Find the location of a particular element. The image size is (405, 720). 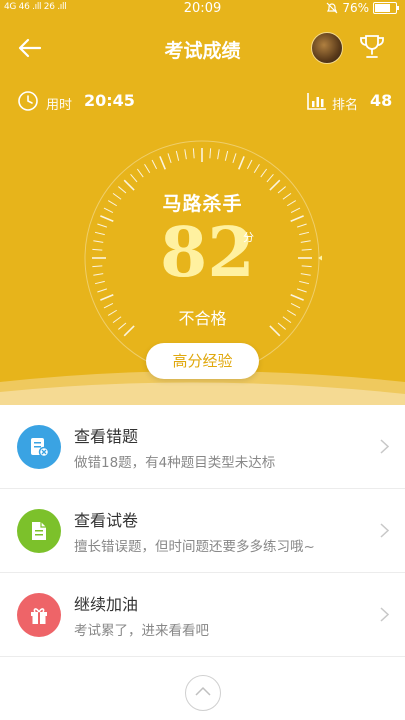

ranking-bars-icon is located at coordinates (316, 101).